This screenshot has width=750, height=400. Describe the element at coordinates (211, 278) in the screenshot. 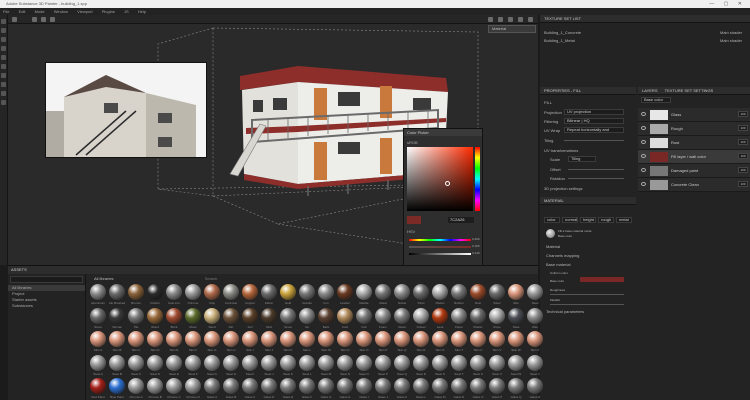

I see `assets-search: Search` at that location.